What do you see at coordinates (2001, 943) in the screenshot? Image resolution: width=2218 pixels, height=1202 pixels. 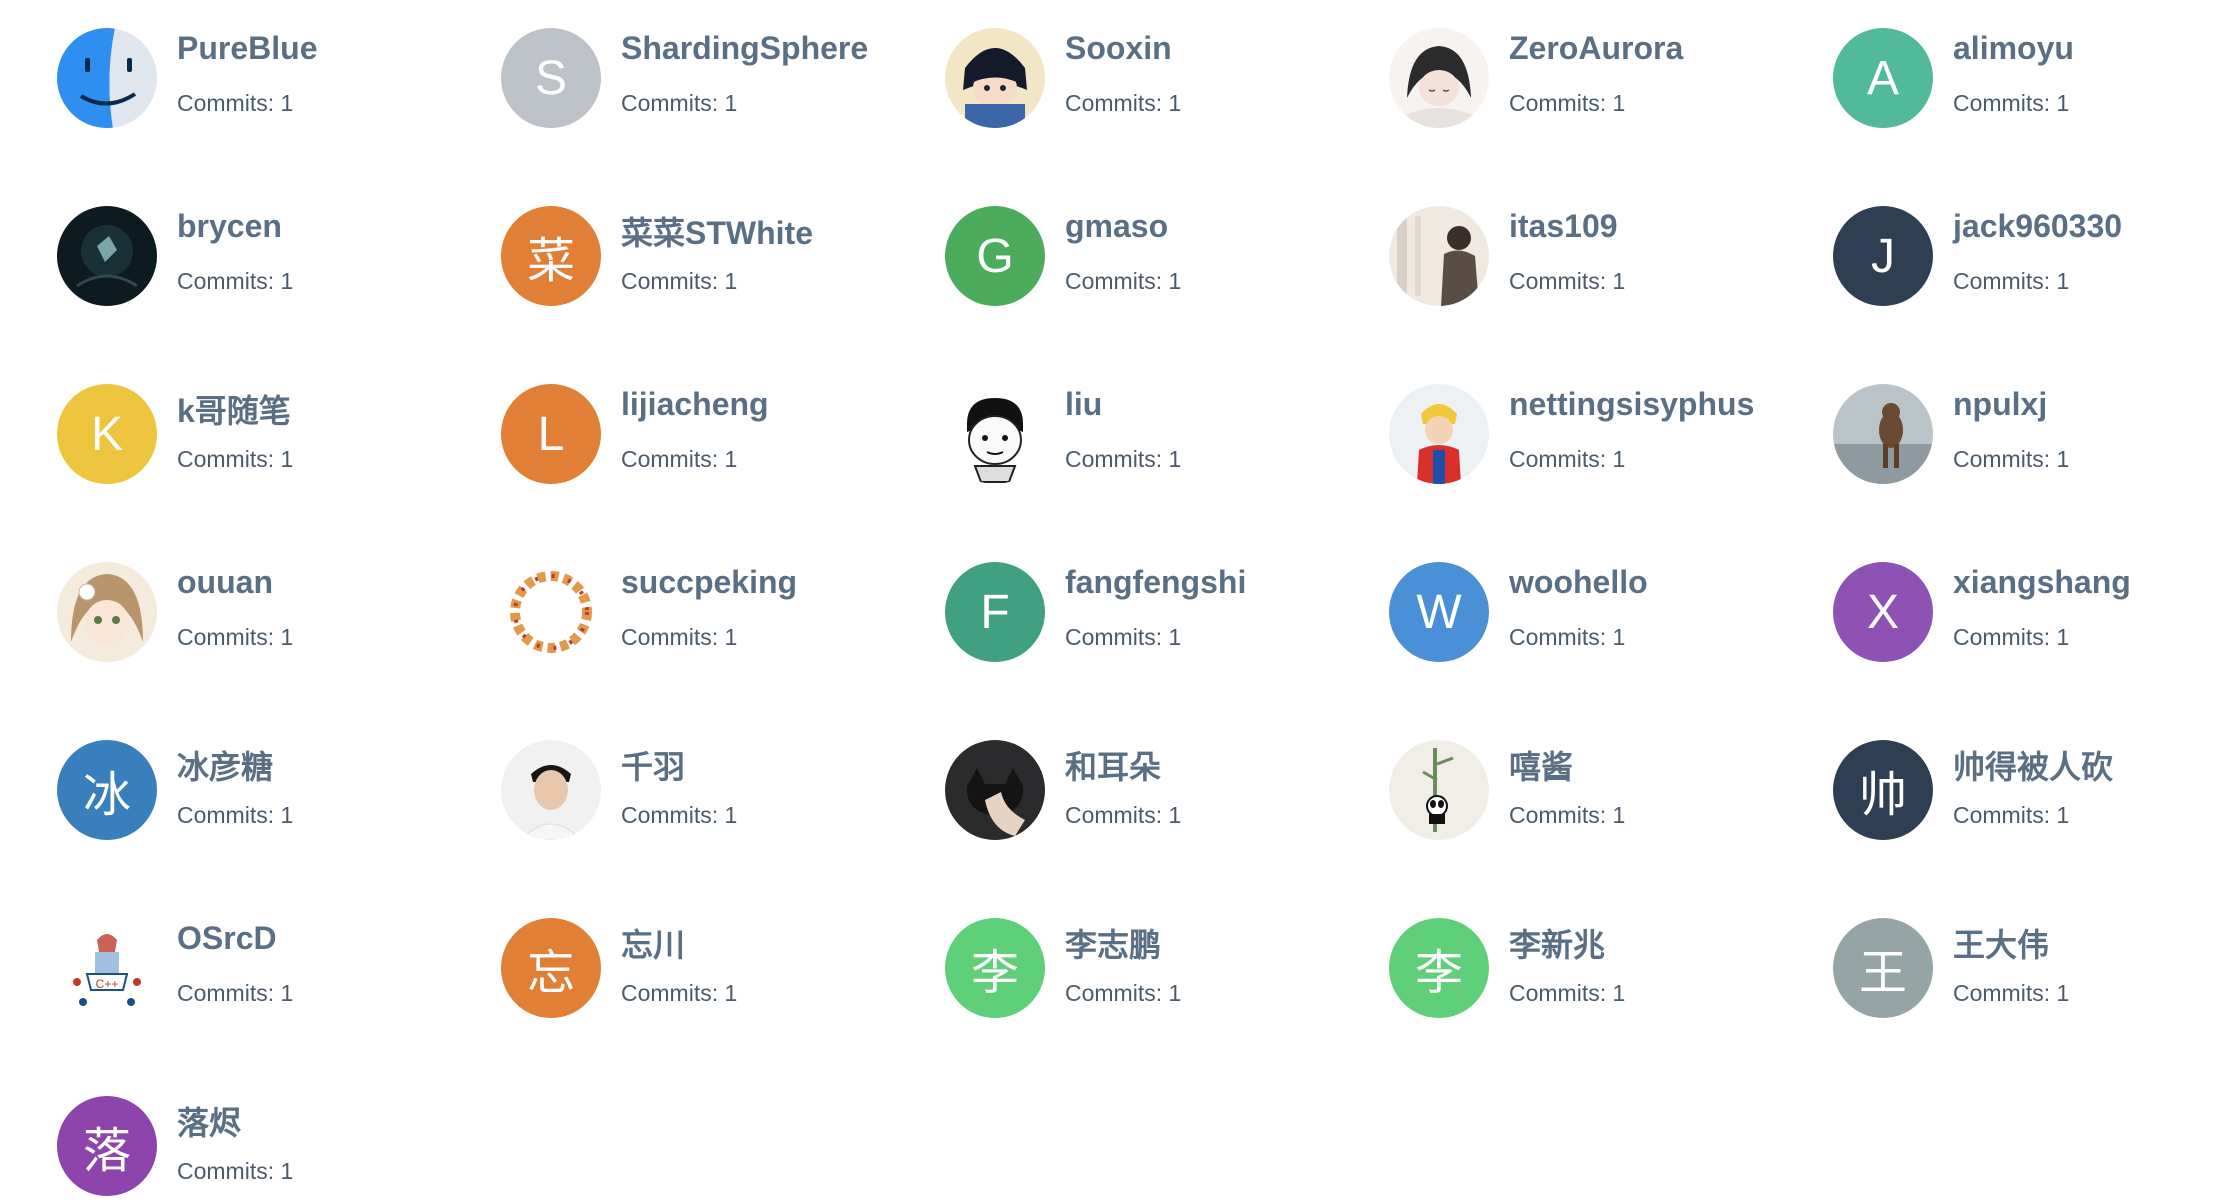 I see `contributor-name: 王大伟` at bounding box center [2001, 943].